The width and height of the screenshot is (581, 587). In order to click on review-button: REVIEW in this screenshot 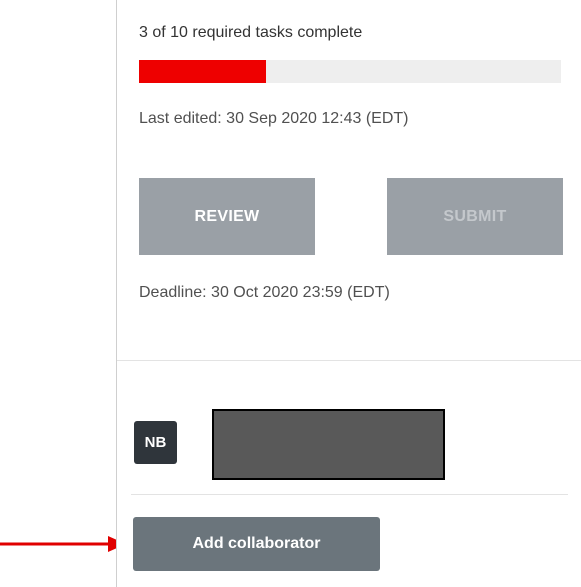, I will do `click(227, 216)`.